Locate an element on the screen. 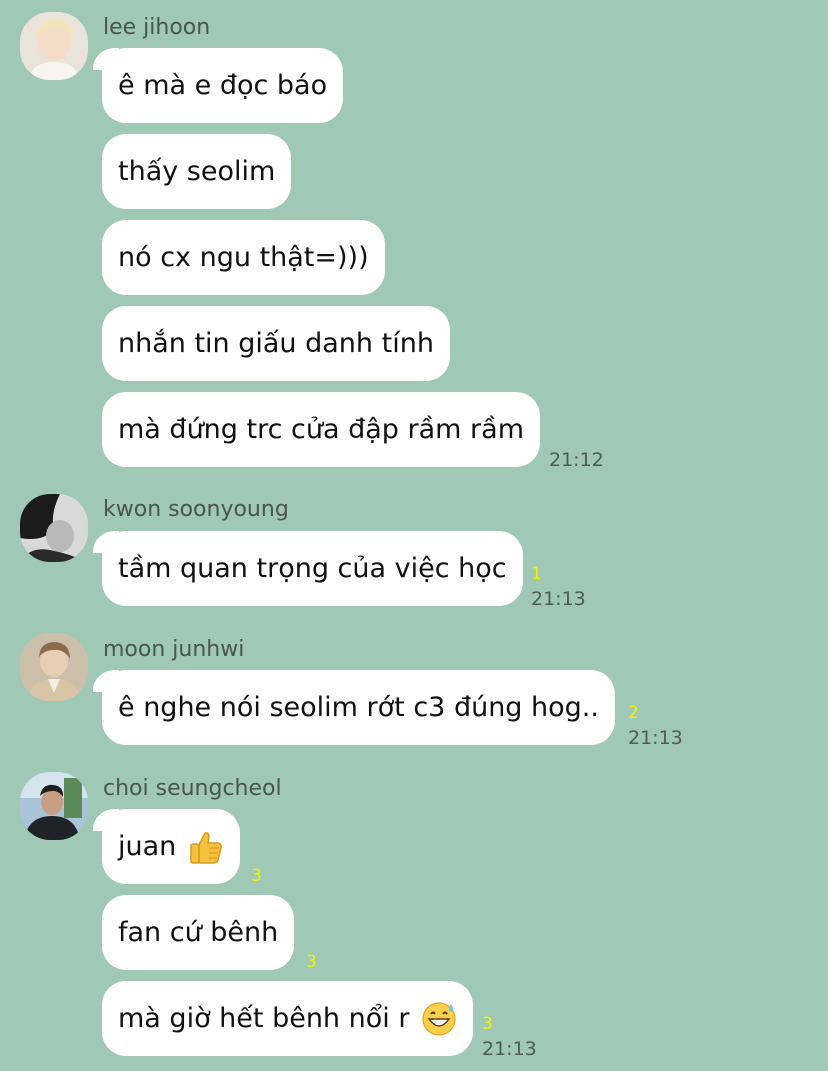 The width and height of the screenshot is (828, 1071). message-bubble: ê nghe nói seolim rớt c3 đúng hog.. is located at coordinates (354, 707).